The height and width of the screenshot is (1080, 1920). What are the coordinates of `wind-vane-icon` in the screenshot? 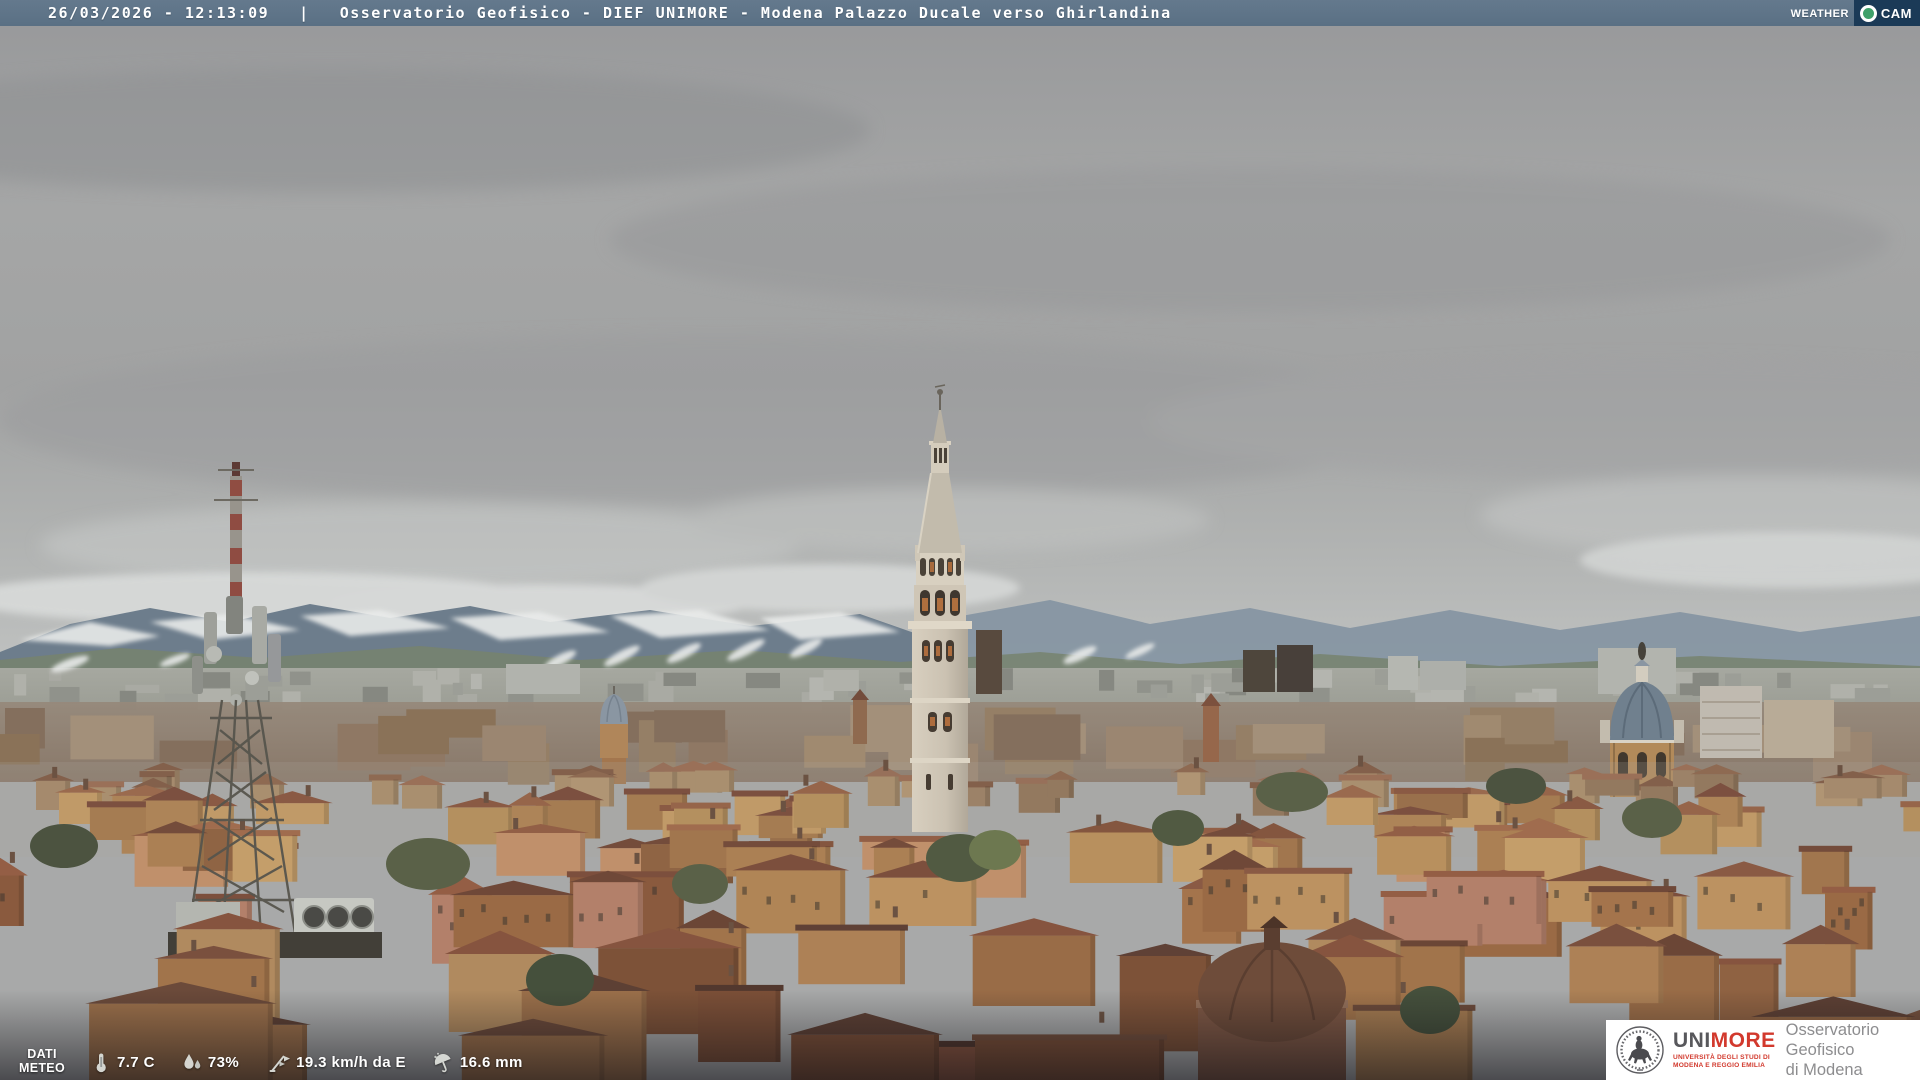 It's located at (280, 1063).